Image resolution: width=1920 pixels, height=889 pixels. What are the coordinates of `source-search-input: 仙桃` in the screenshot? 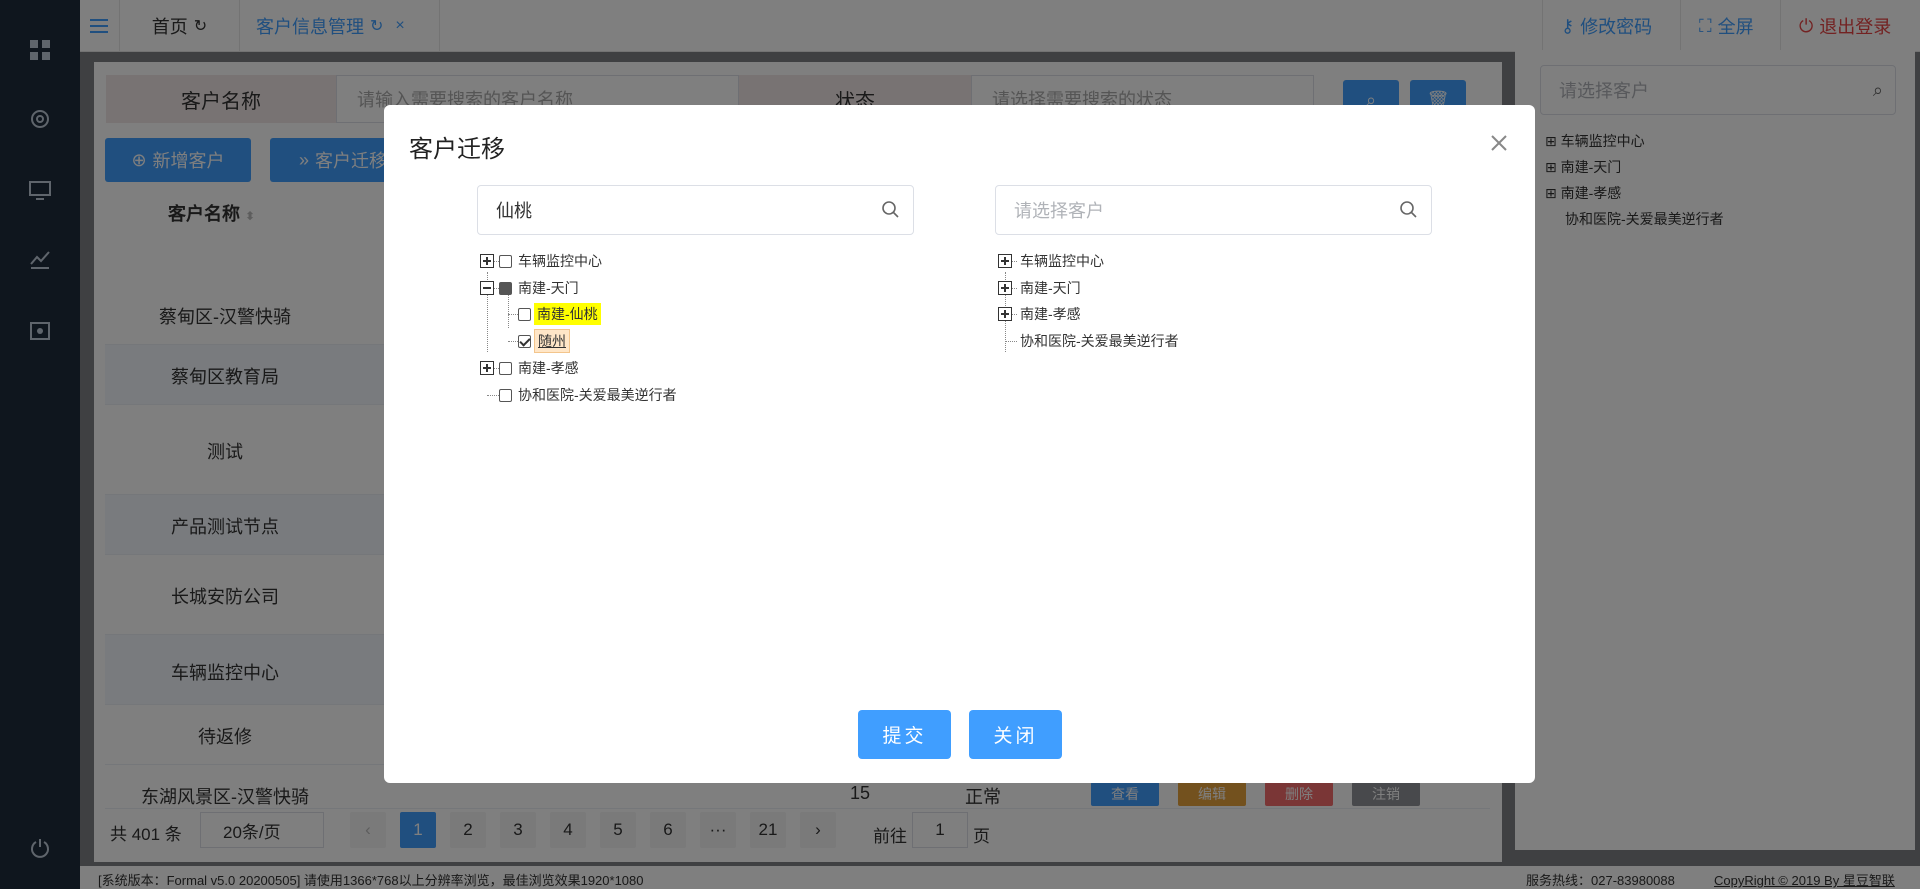 It's located at (695, 210).